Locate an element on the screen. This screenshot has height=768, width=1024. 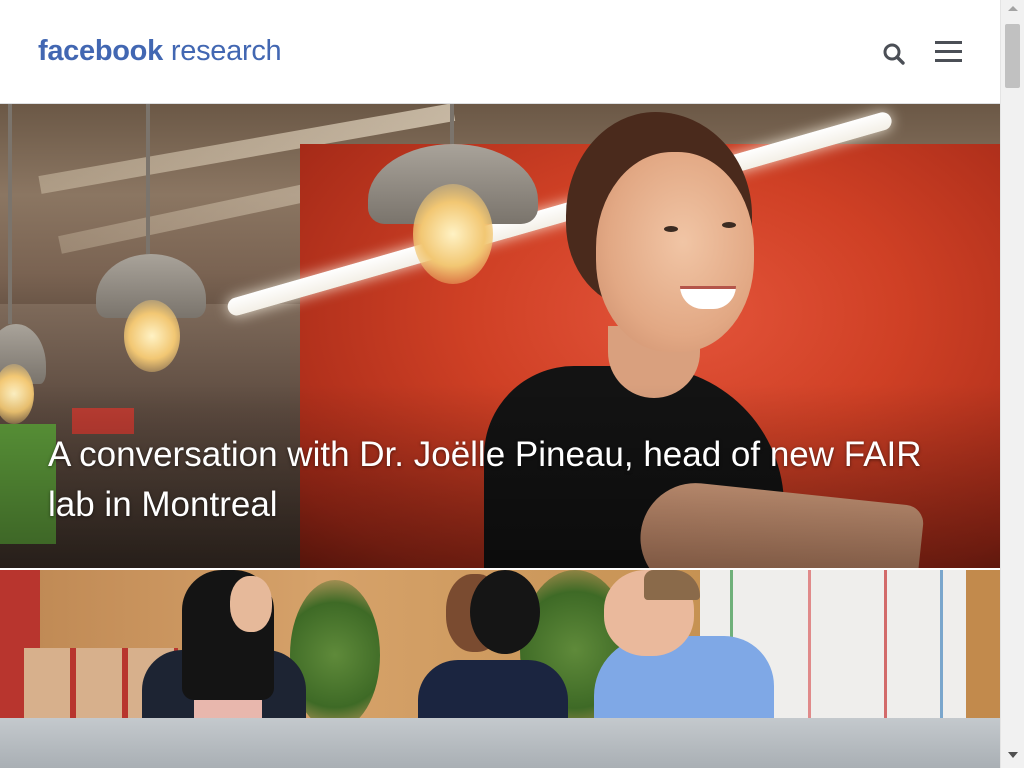
logo-brand: facebook is located at coordinates (100, 51).